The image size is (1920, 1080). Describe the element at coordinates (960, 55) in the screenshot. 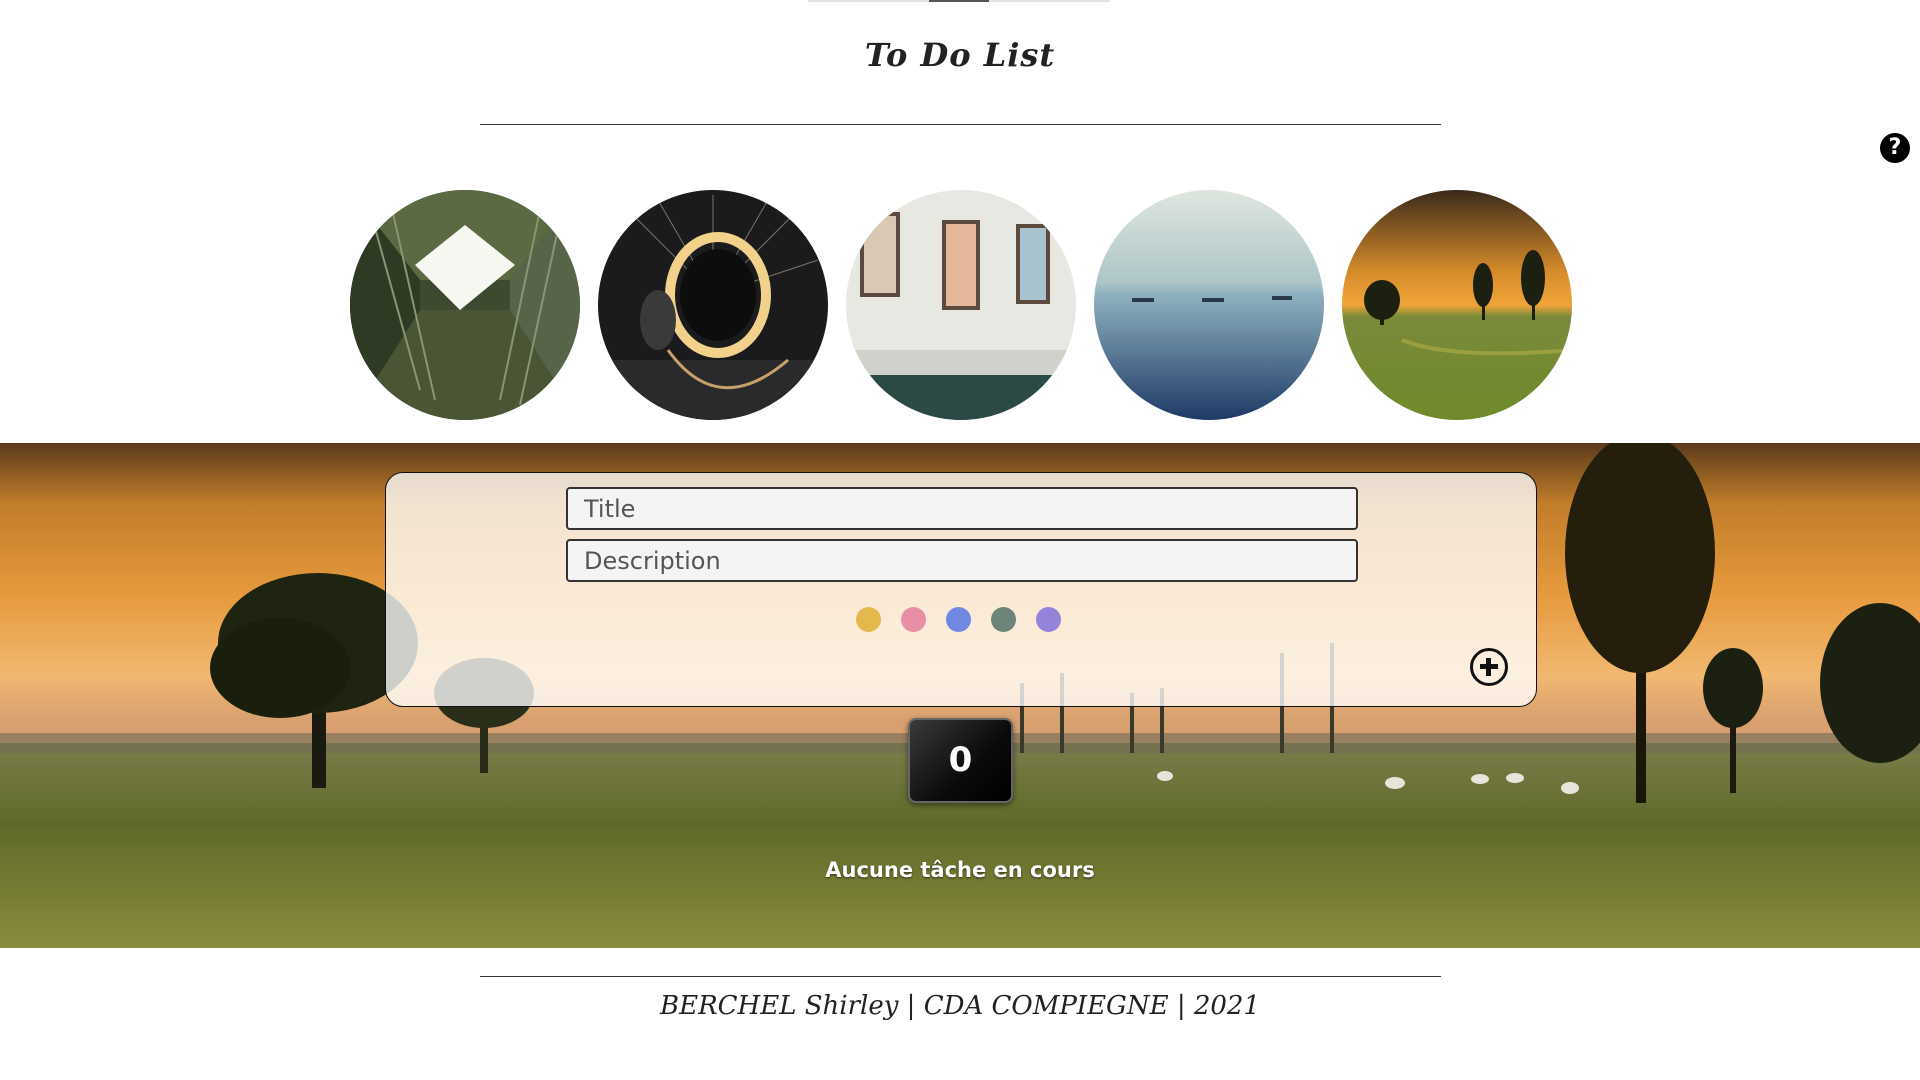

I see `page-title: To Do List` at that location.